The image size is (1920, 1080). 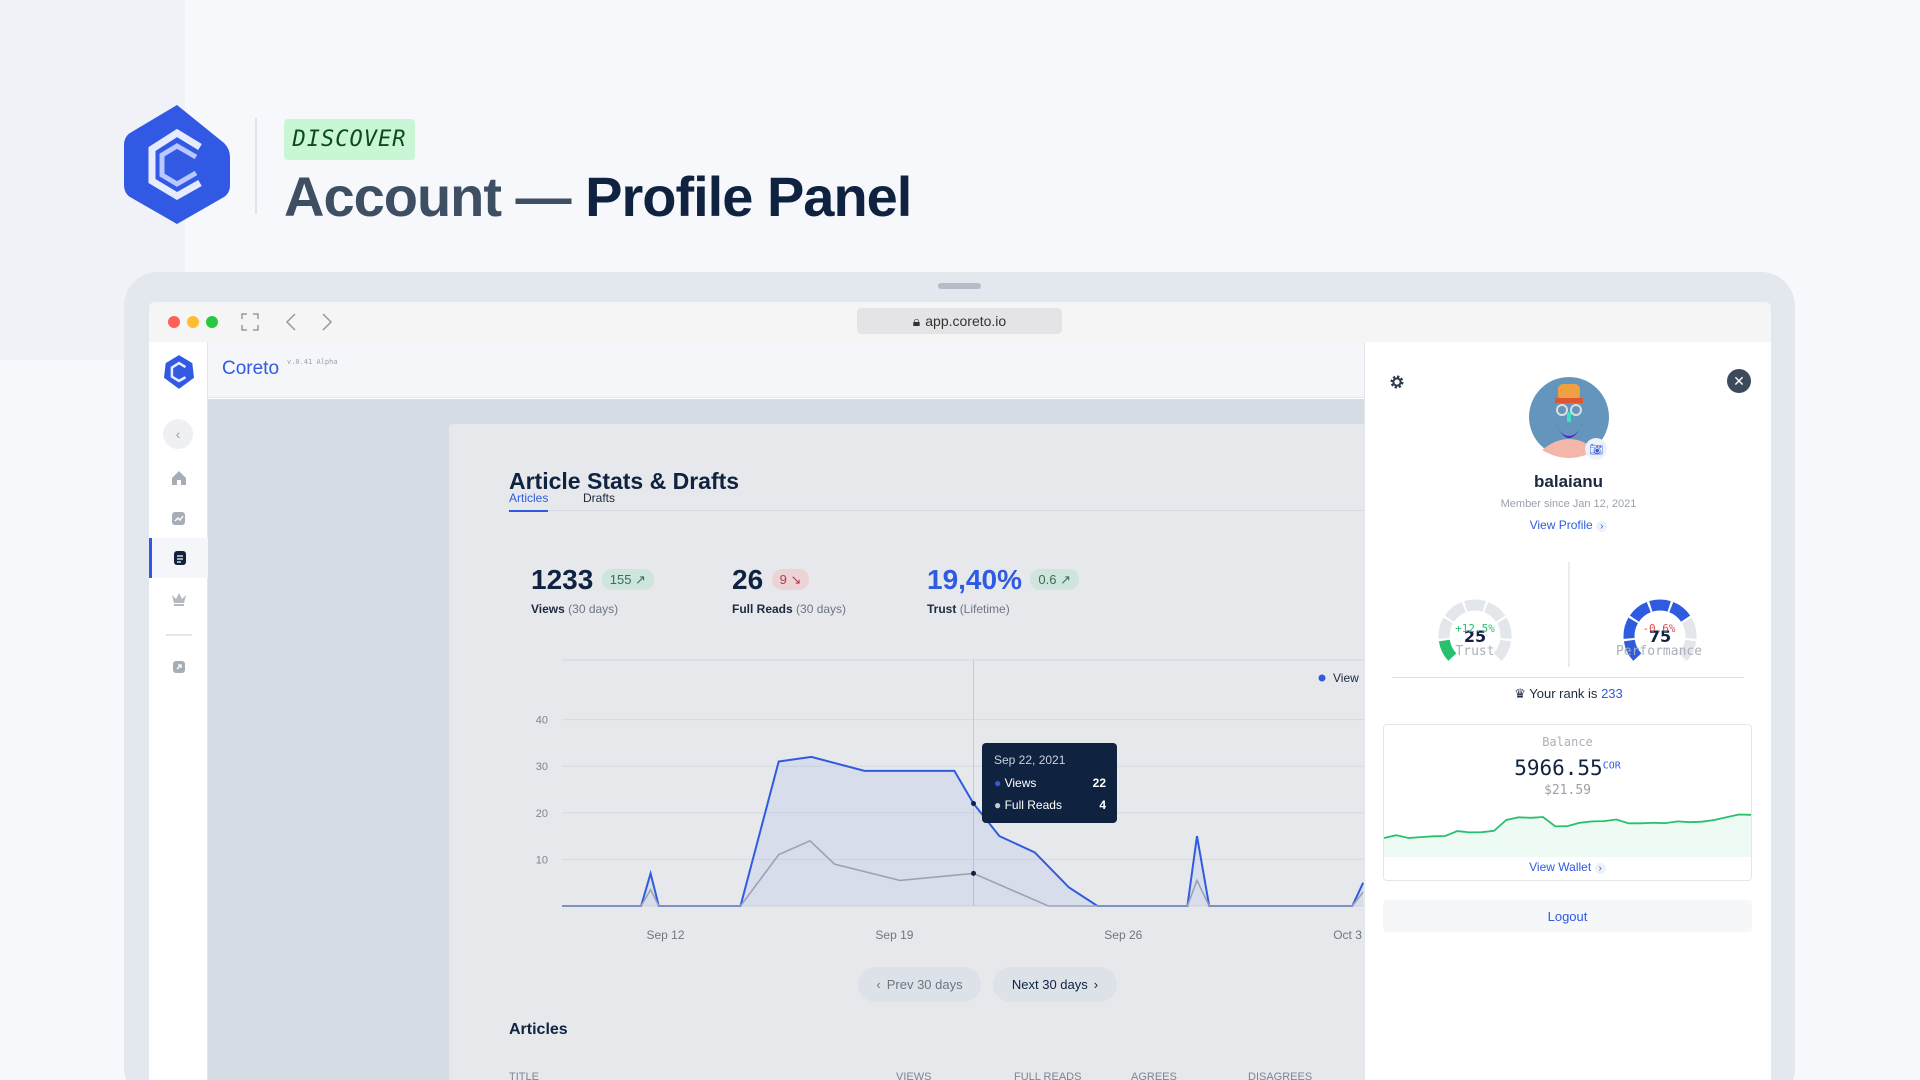 What do you see at coordinates (524, 1075) in the screenshot?
I see `column-title: TITLE` at bounding box center [524, 1075].